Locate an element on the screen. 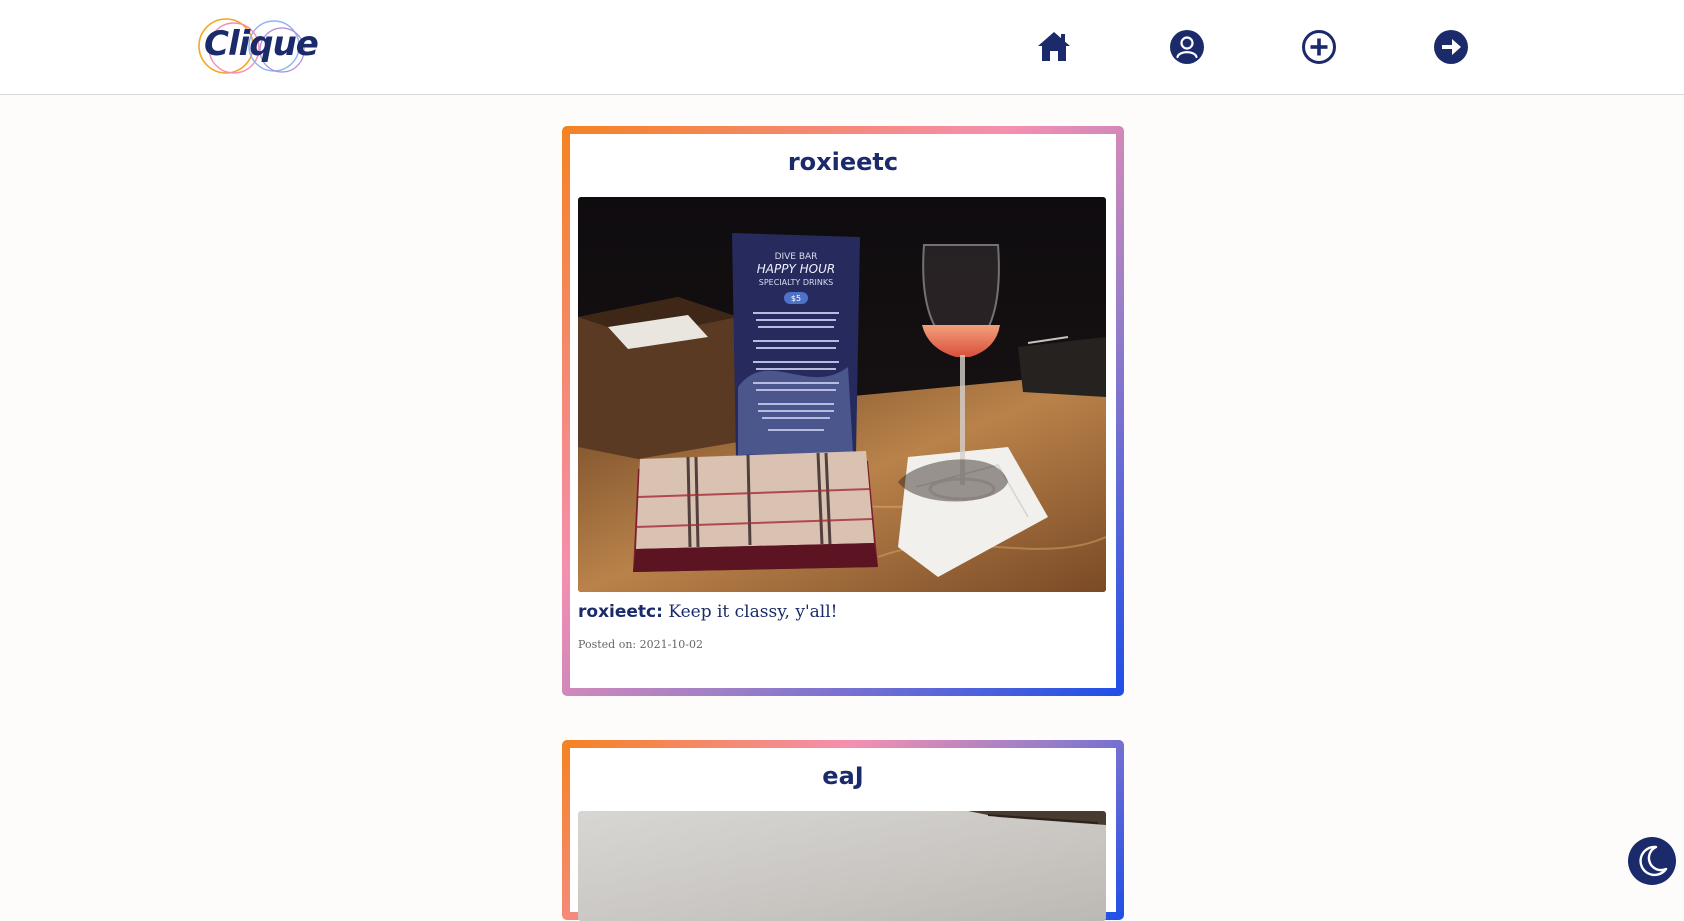  plus-circle-icon is located at coordinates (1319, 47).